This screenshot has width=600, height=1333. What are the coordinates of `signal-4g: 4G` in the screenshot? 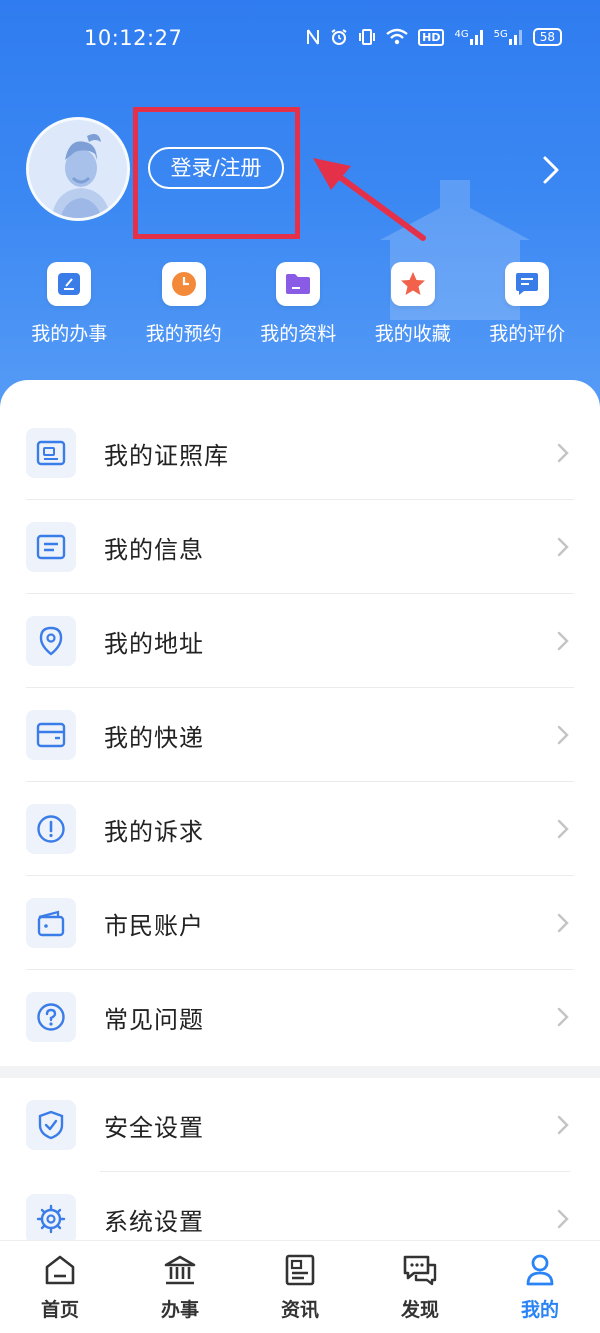 It's located at (468, 37).